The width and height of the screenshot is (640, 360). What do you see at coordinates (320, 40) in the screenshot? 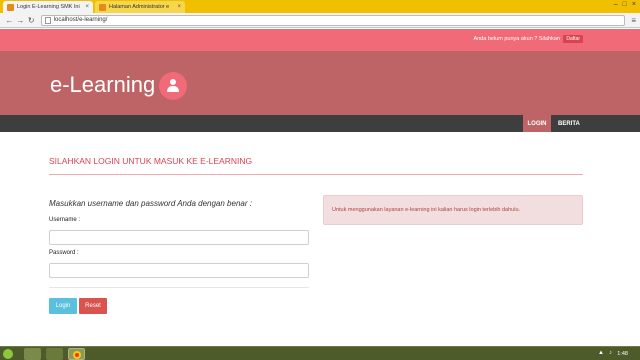
I see `site-topbar: Anda belum punya akun ? Silahkan Daftar` at bounding box center [320, 40].